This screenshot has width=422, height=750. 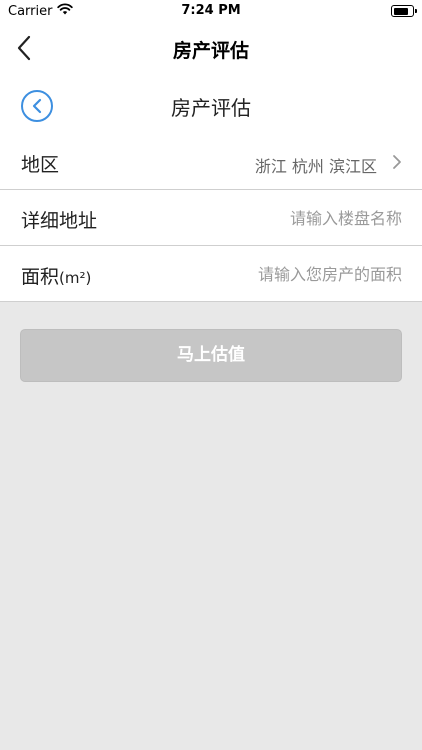 I want to click on address-row: 详细地址, so click(x=211, y=218).